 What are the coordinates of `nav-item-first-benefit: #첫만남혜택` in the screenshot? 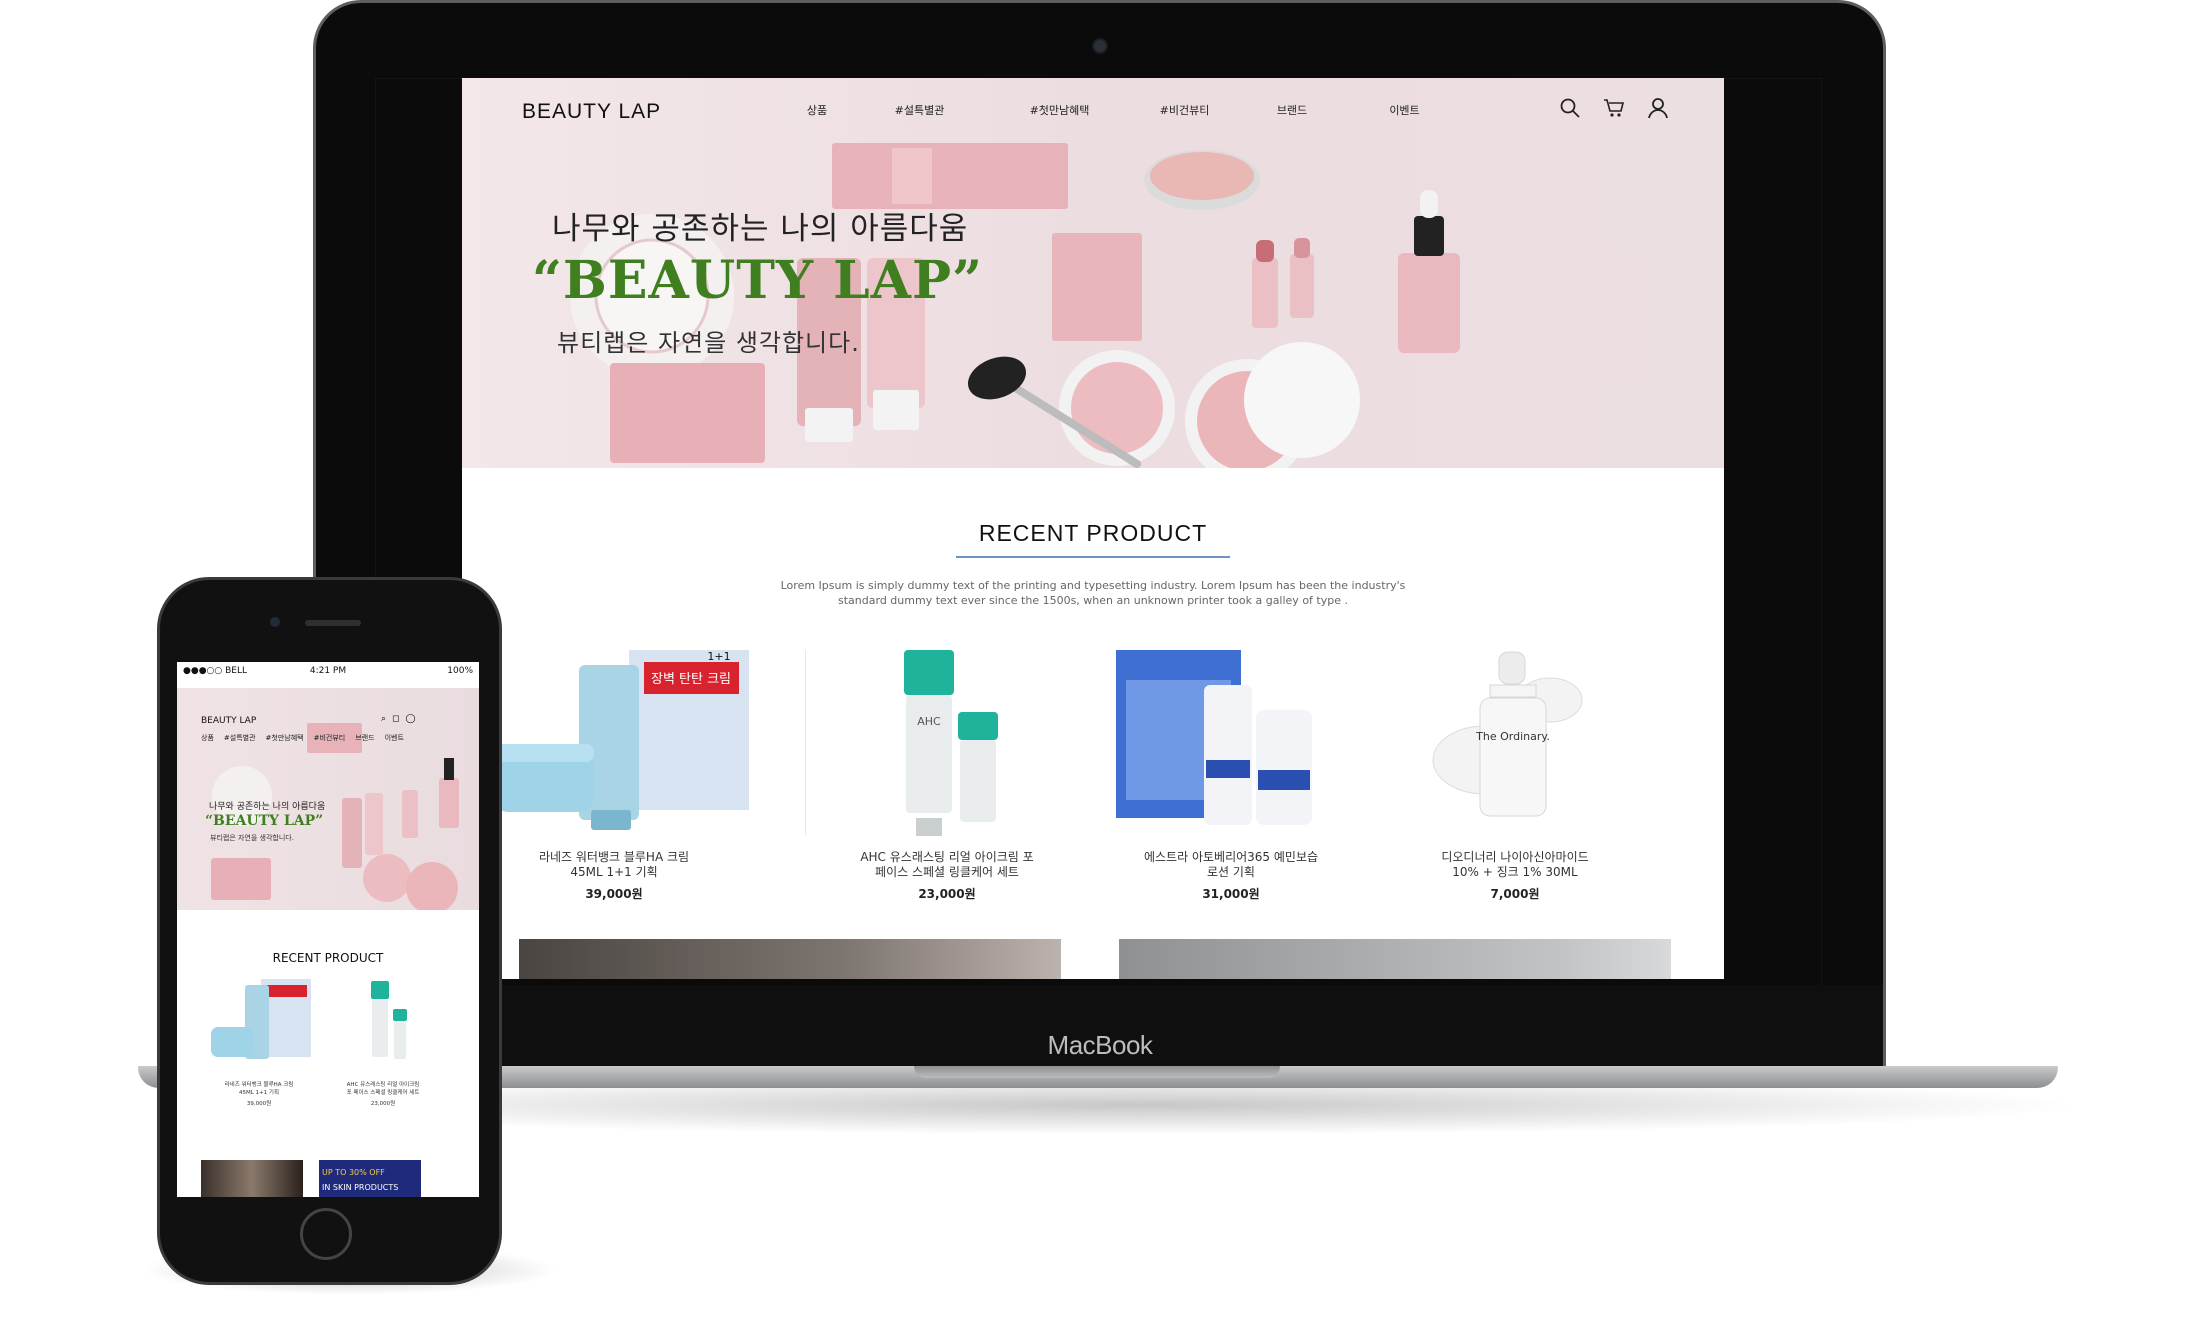 It's located at (1059, 110).